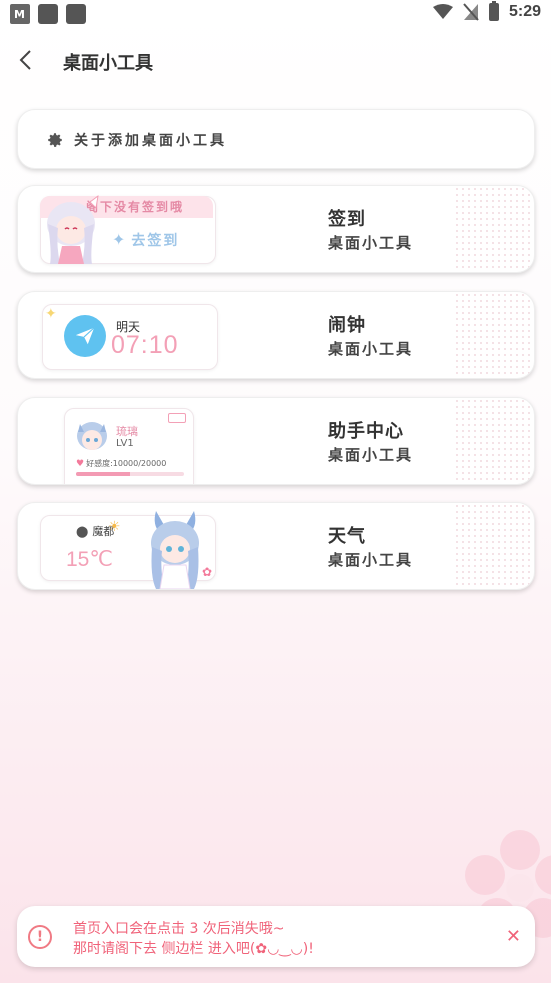 The image size is (551, 983). Describe the element at coordinates (524, 11) in the screenshot. I see `clock: 5:29` at that location.